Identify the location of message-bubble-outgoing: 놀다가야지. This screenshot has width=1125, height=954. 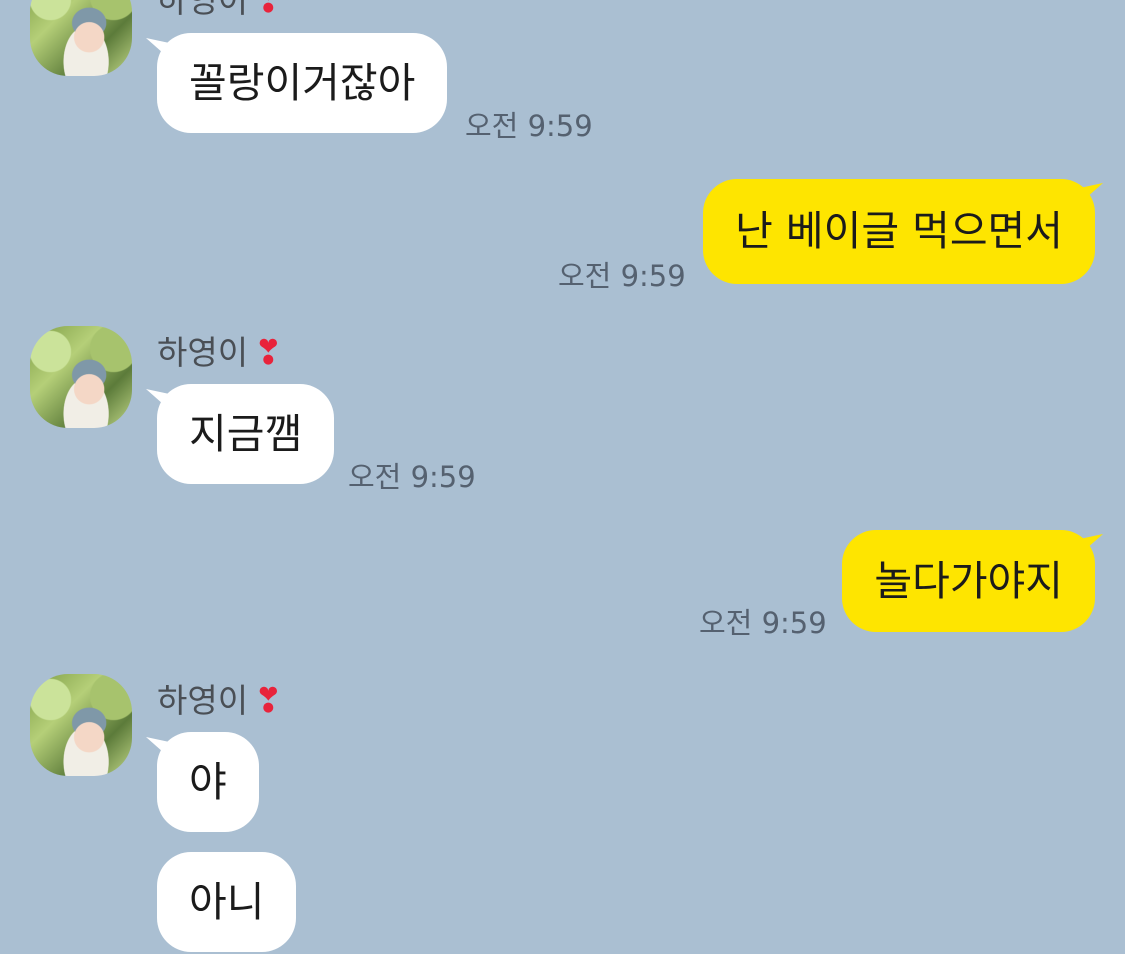
(968, 581).